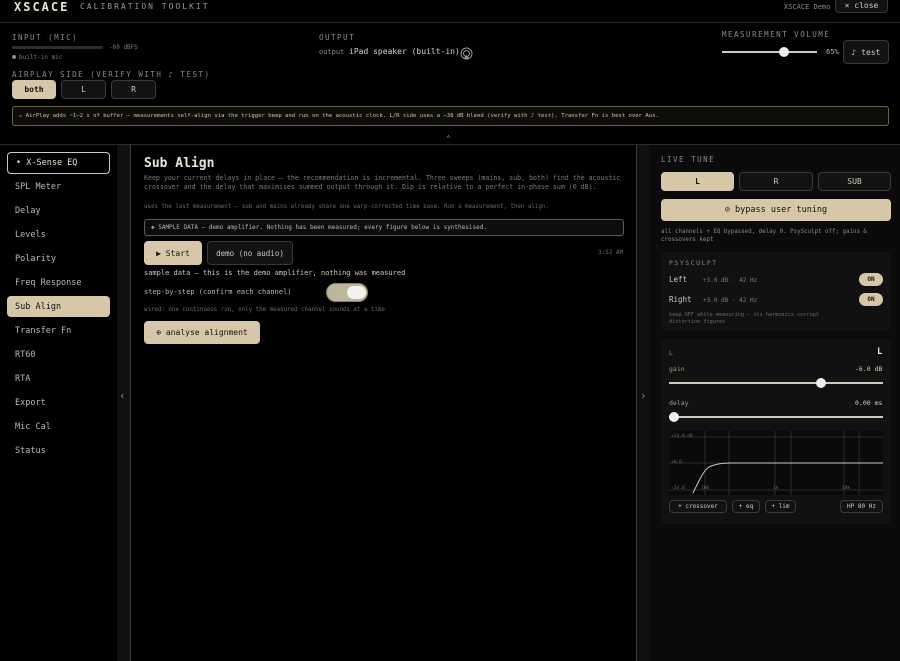 The height and width of the screenshot is (661, 900). What do you see at coordinates (332, 52) in the screenshot?
I see `output-prefix: output` at bounding box center [332, 52].